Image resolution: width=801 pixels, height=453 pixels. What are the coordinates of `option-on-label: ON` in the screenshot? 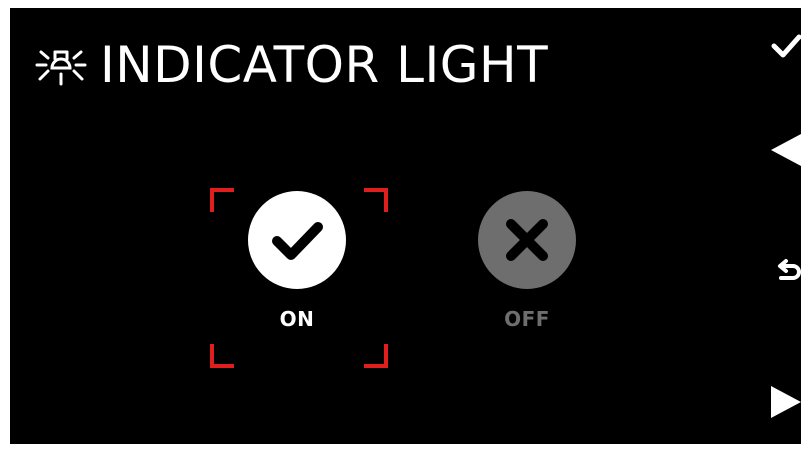 It's located at (297, 319).